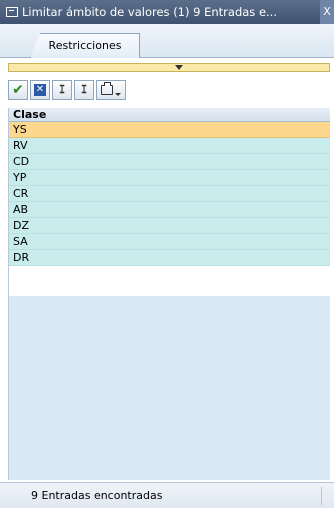 Image resolution: width=334 pixels, height=508 pixels. I want to click on table-row: AB, so click(169, 210).